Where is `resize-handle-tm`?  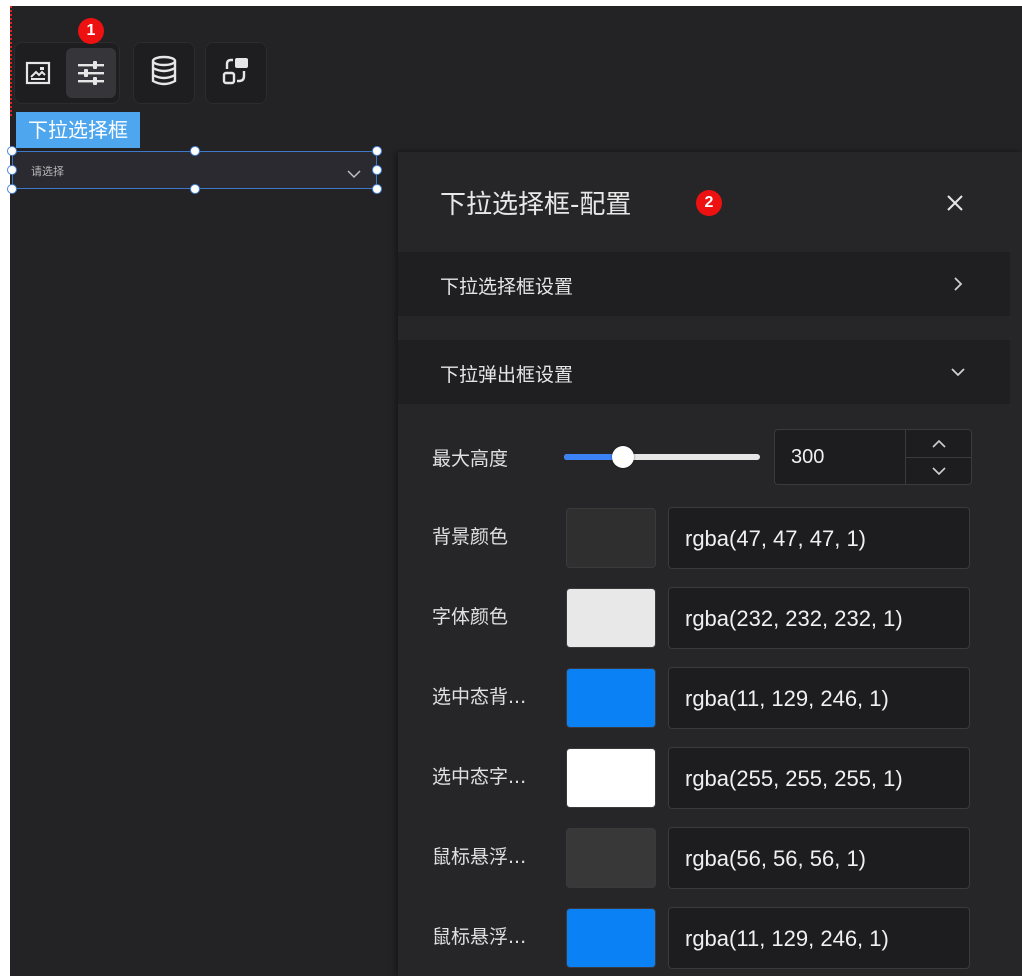 resize-handle-tm is located at coordinates (195, 151).